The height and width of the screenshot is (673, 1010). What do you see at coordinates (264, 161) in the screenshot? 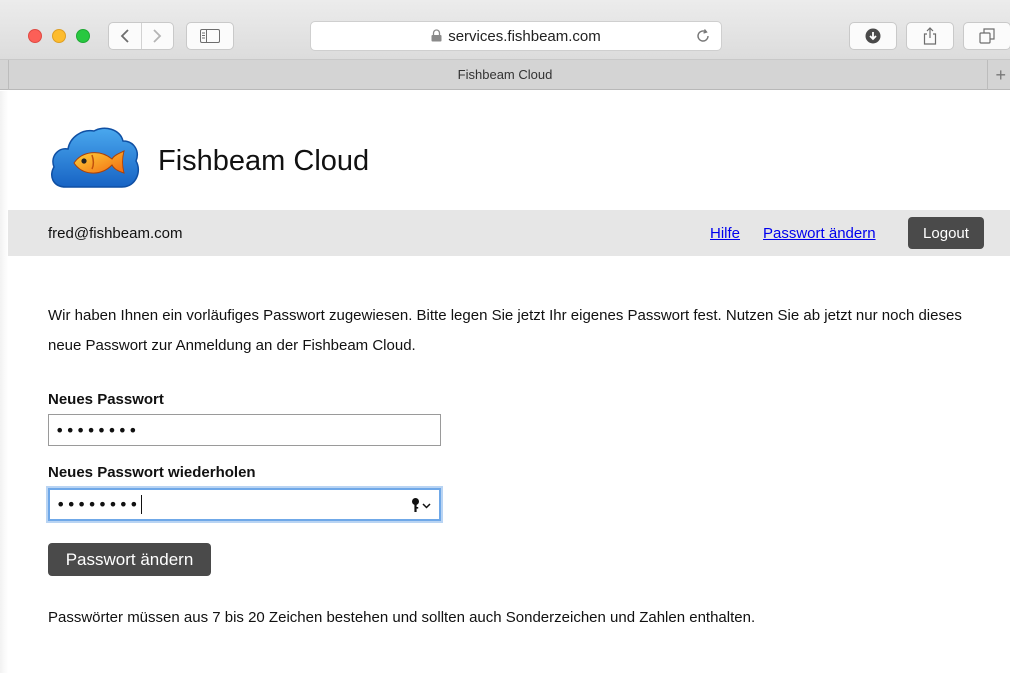
I see `site-title: Fishbeam Cloud` at bounding box center [264, 161].